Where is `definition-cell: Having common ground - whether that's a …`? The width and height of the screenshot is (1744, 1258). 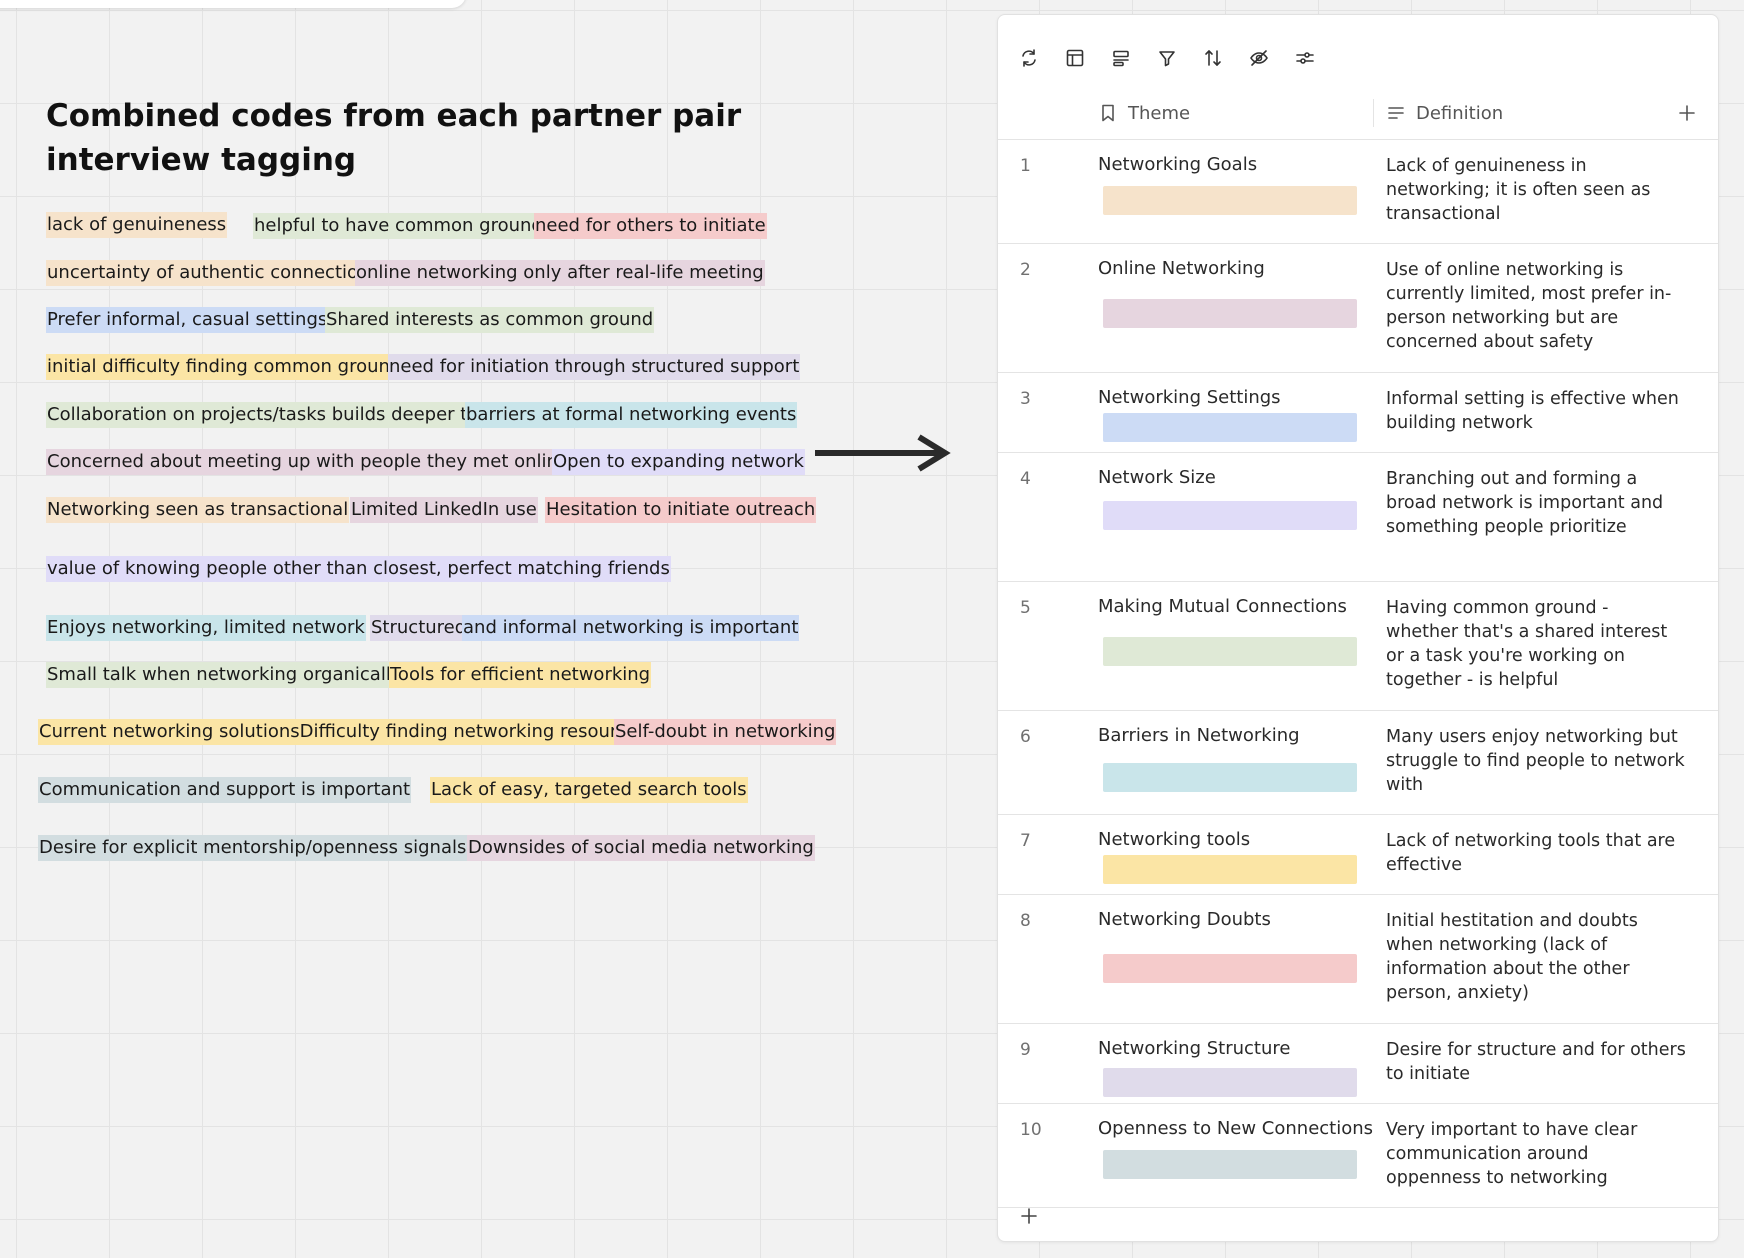 definition-cell: Having common ground - whether that's a … is located at coordinates (1536, 644).